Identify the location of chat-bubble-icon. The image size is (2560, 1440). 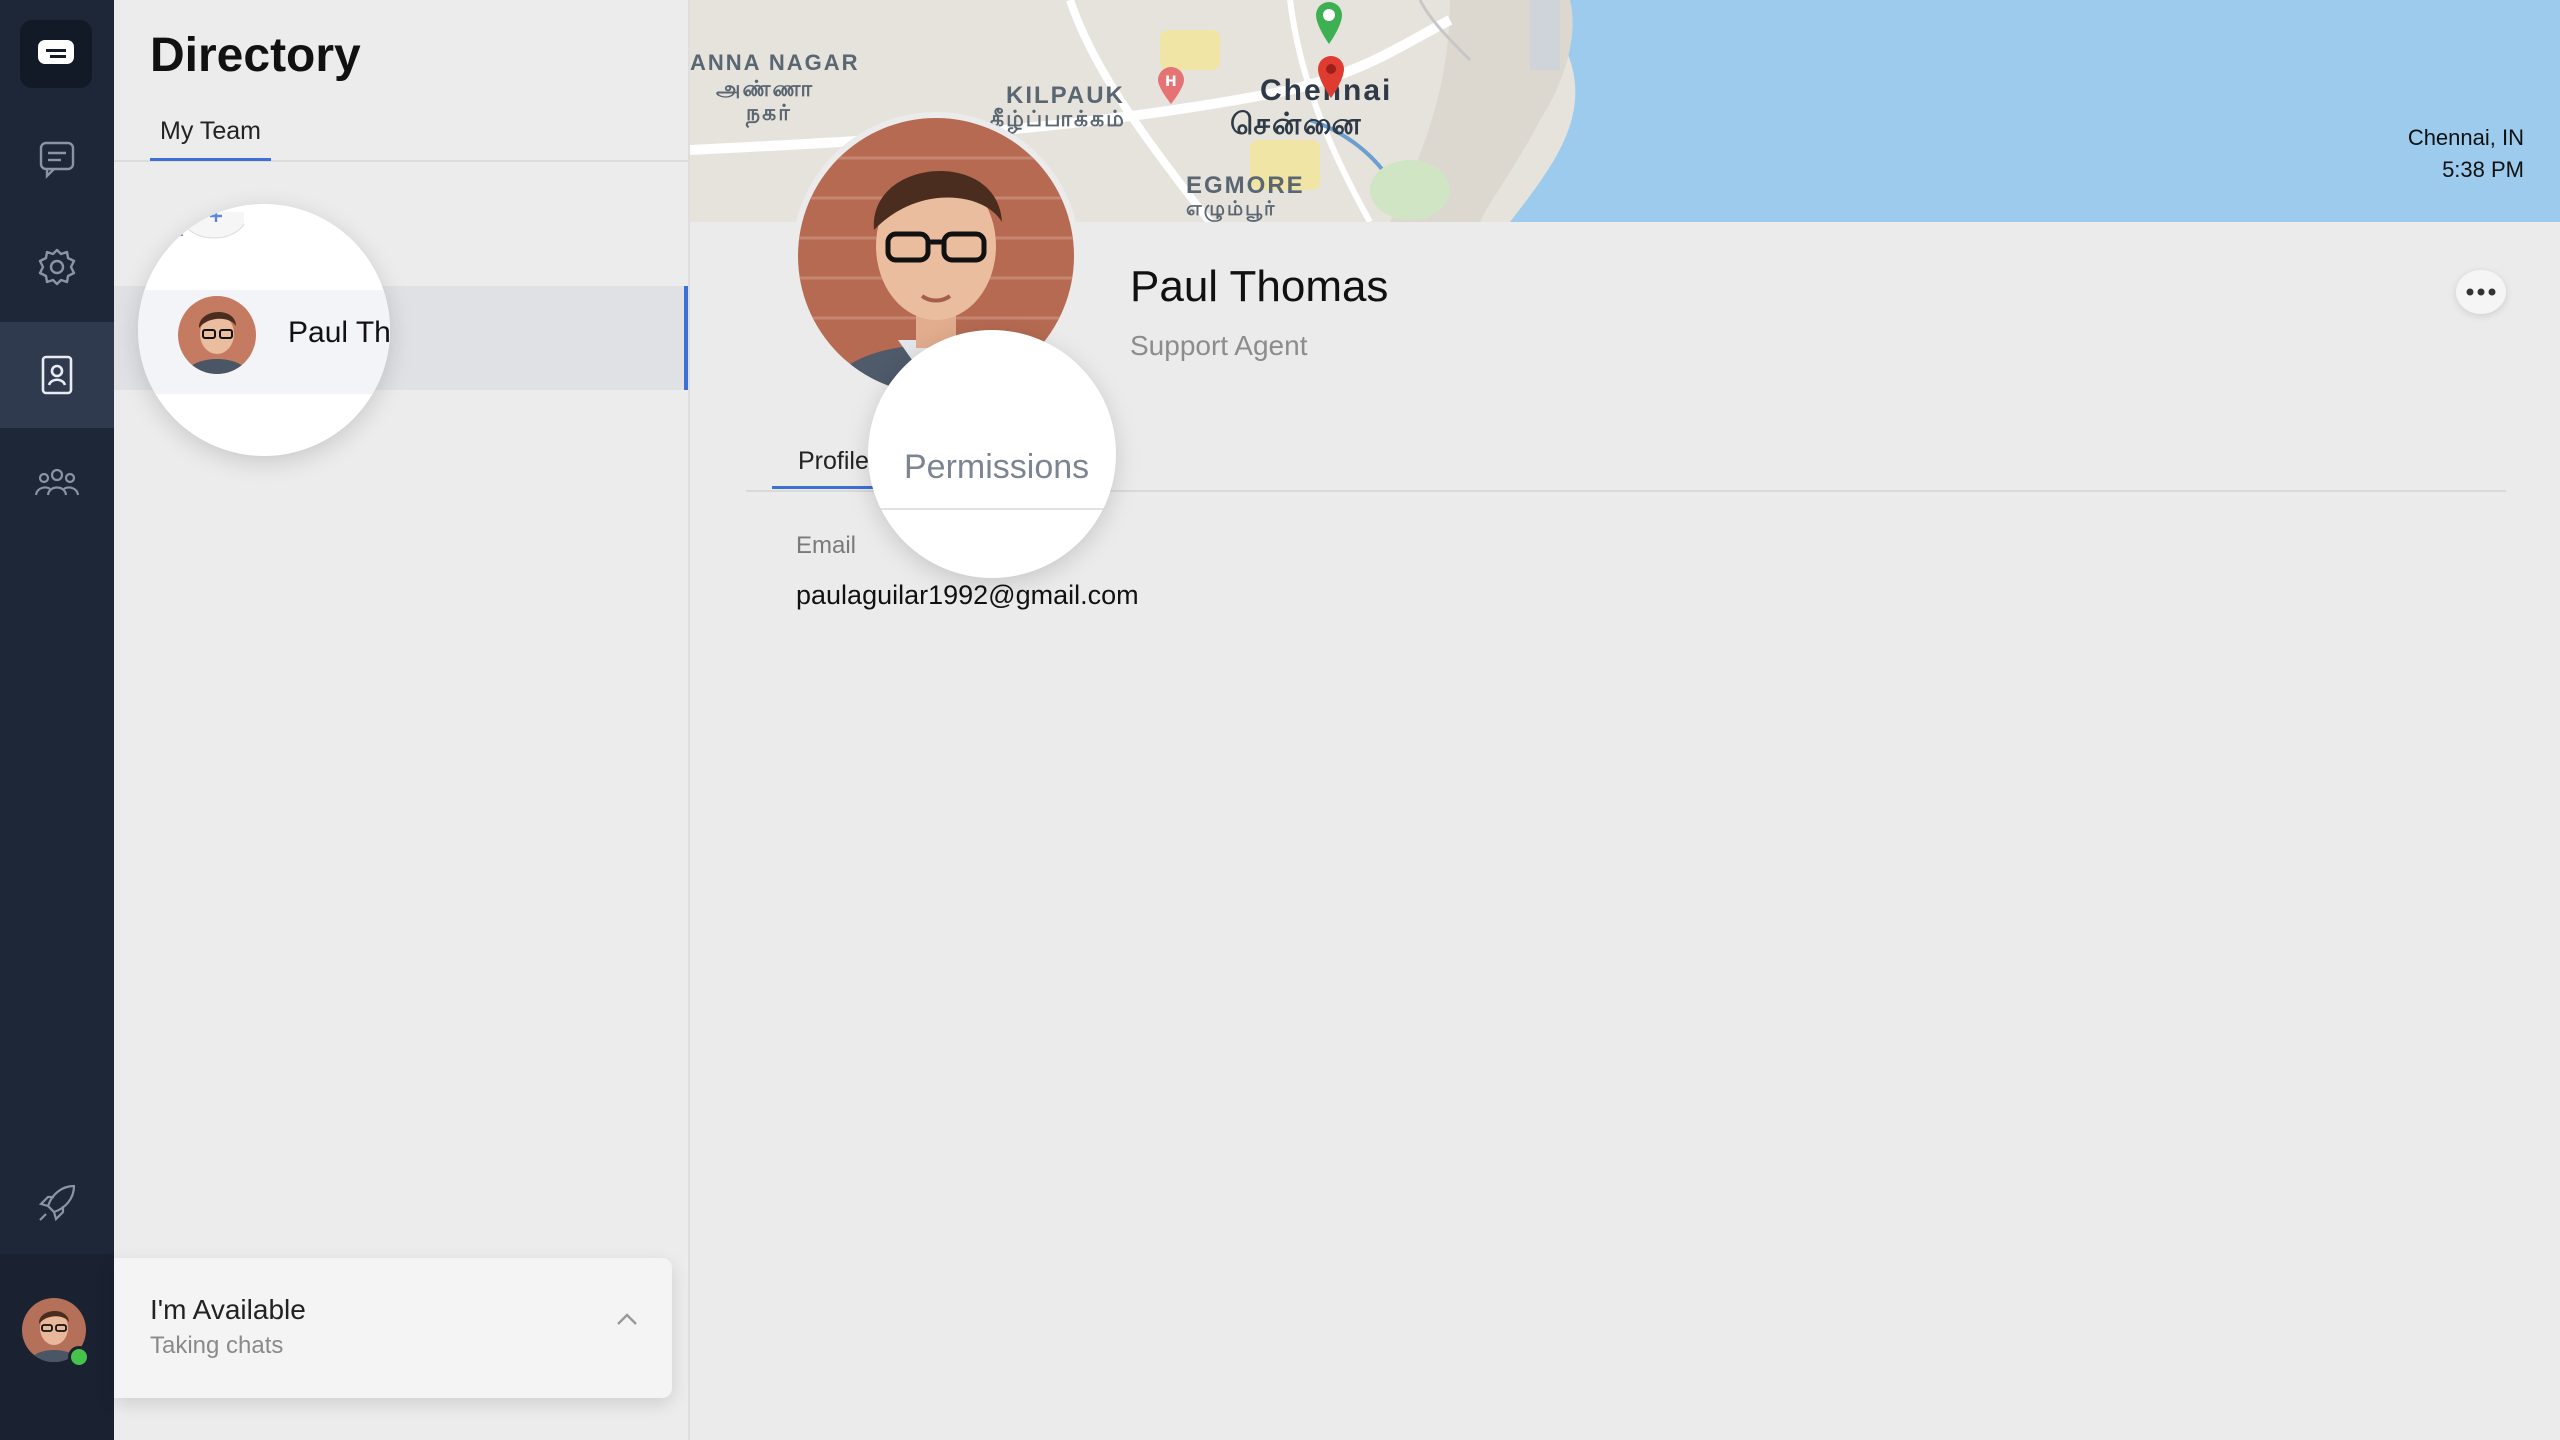
(57, 159).